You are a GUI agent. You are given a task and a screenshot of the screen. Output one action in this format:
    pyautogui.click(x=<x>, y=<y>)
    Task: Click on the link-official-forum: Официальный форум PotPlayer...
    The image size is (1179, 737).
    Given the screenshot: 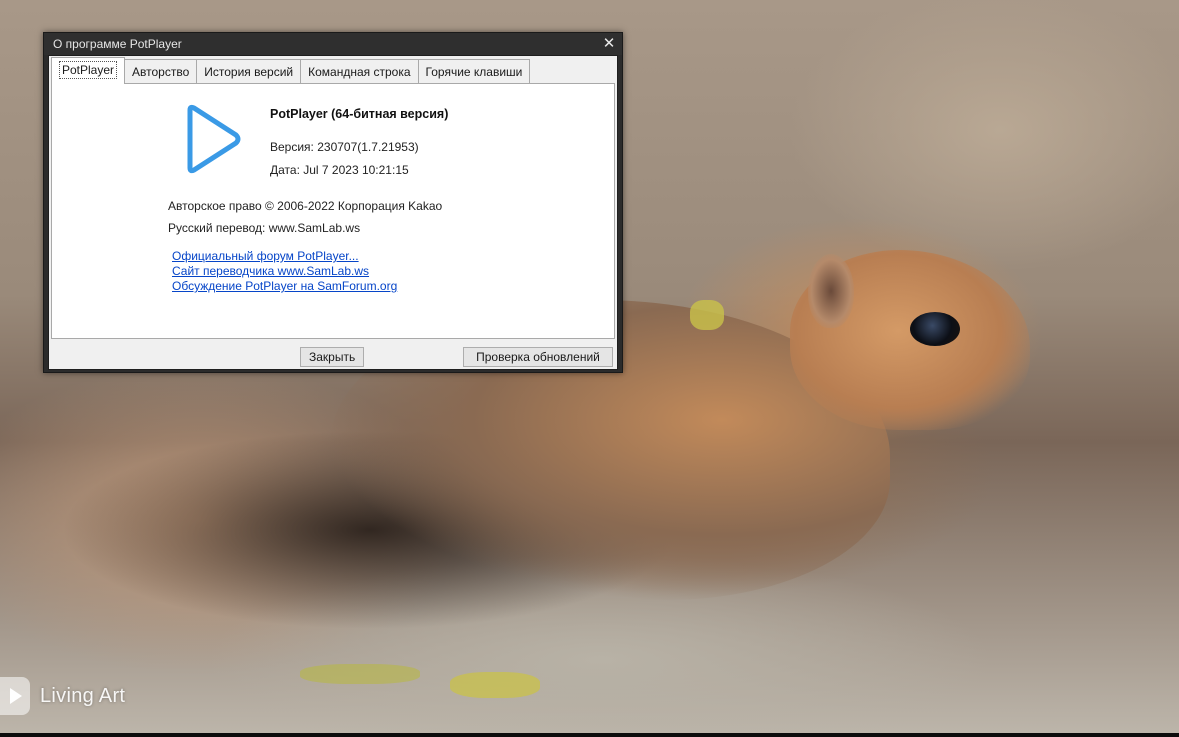 What is the action you would take?
    pyautogui.click(x=284, y=256)
    